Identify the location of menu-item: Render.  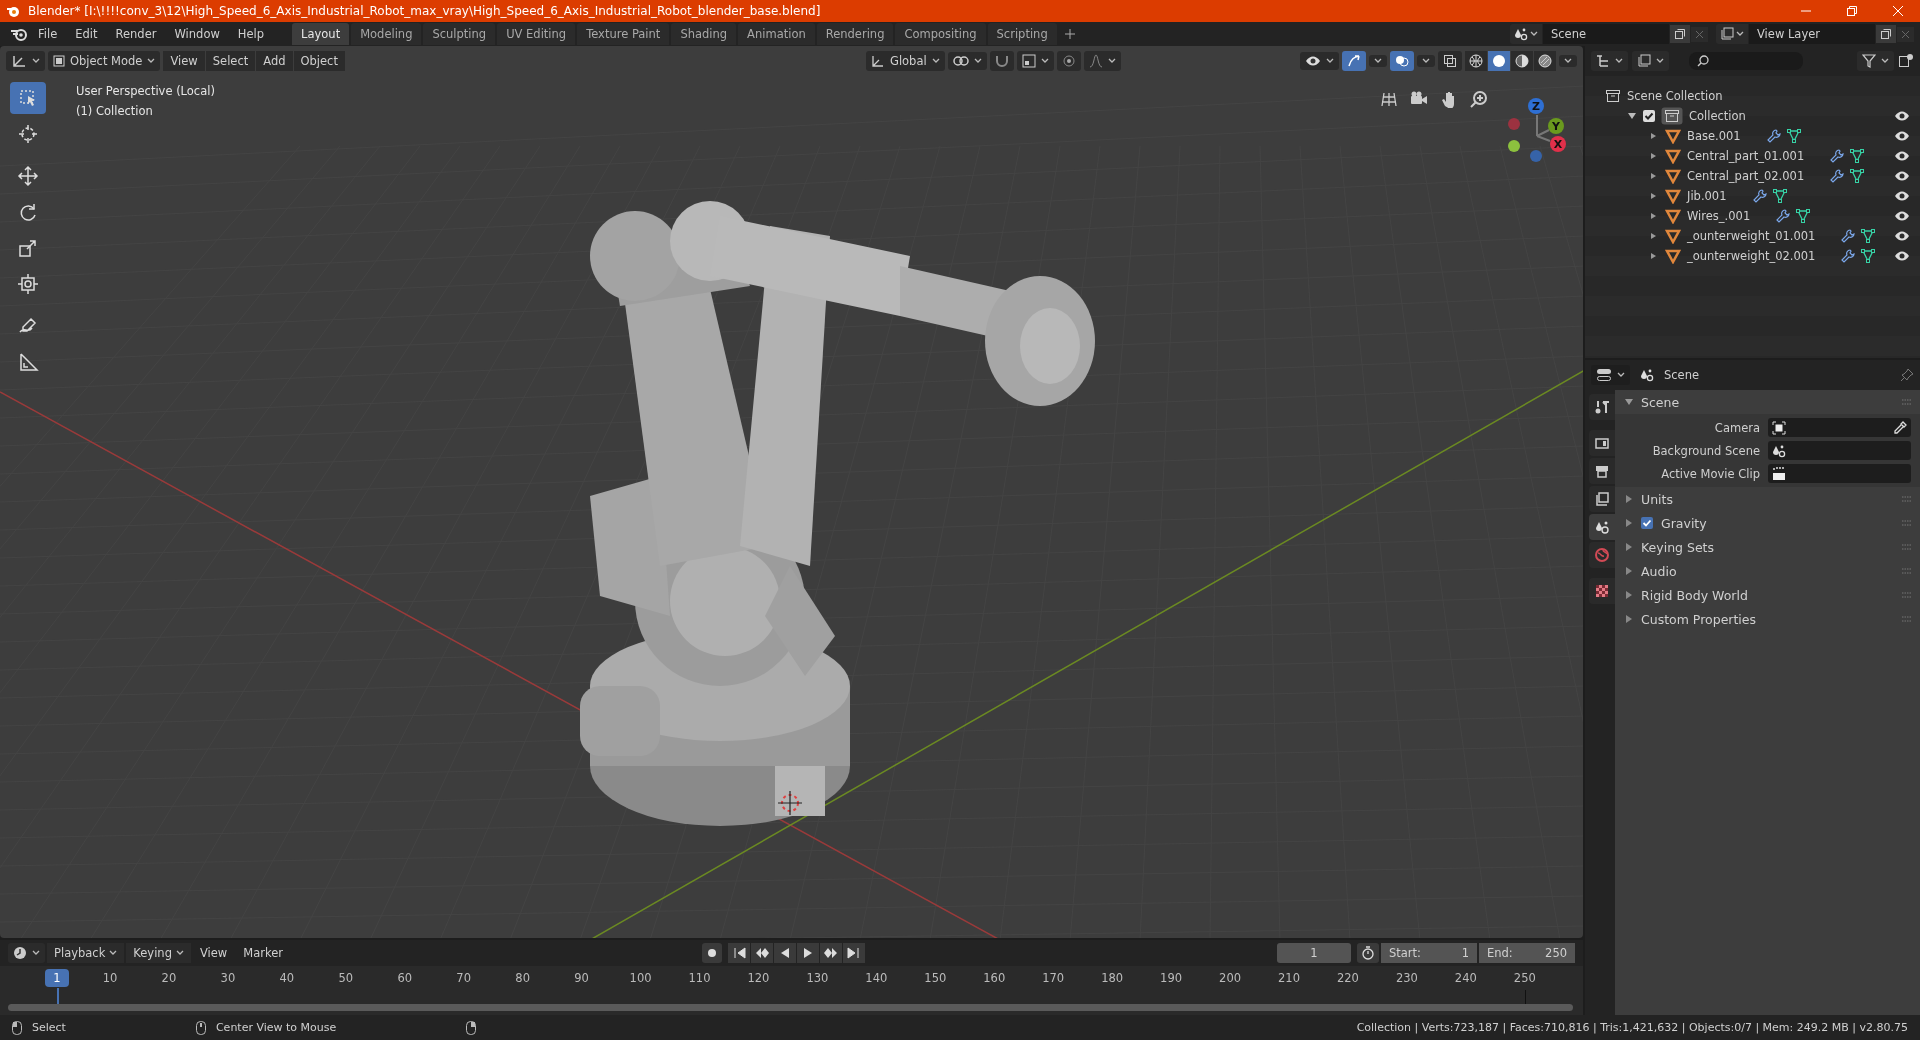
(136, 34).